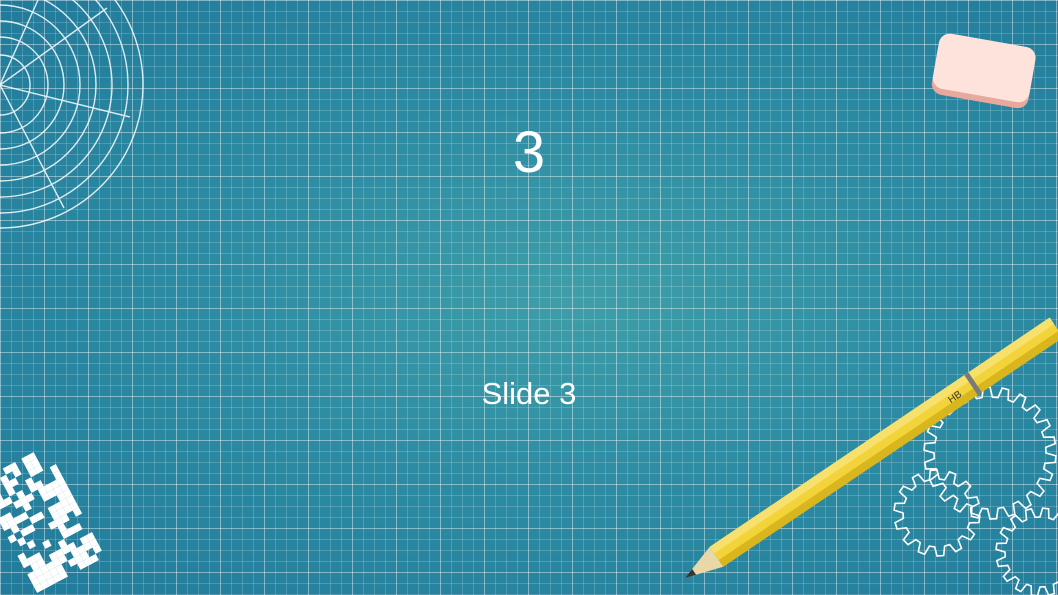 Image resolution: width=1058 pixels, height=595 pixels. Describe the element at coordinates (51, 522) in the screenshot. I see `pixel-pattern-icon` at that location.